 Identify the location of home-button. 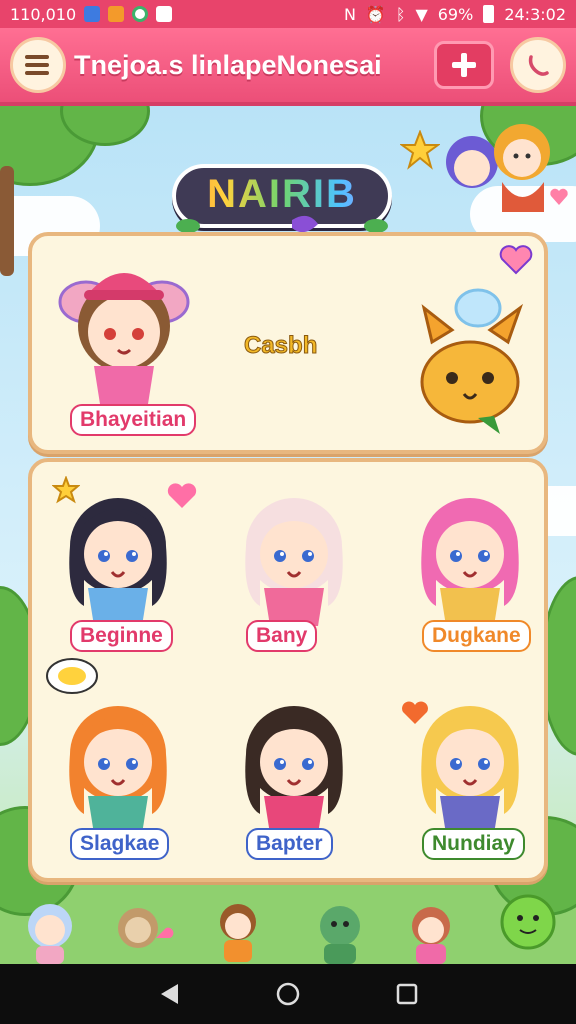
(288, 994).